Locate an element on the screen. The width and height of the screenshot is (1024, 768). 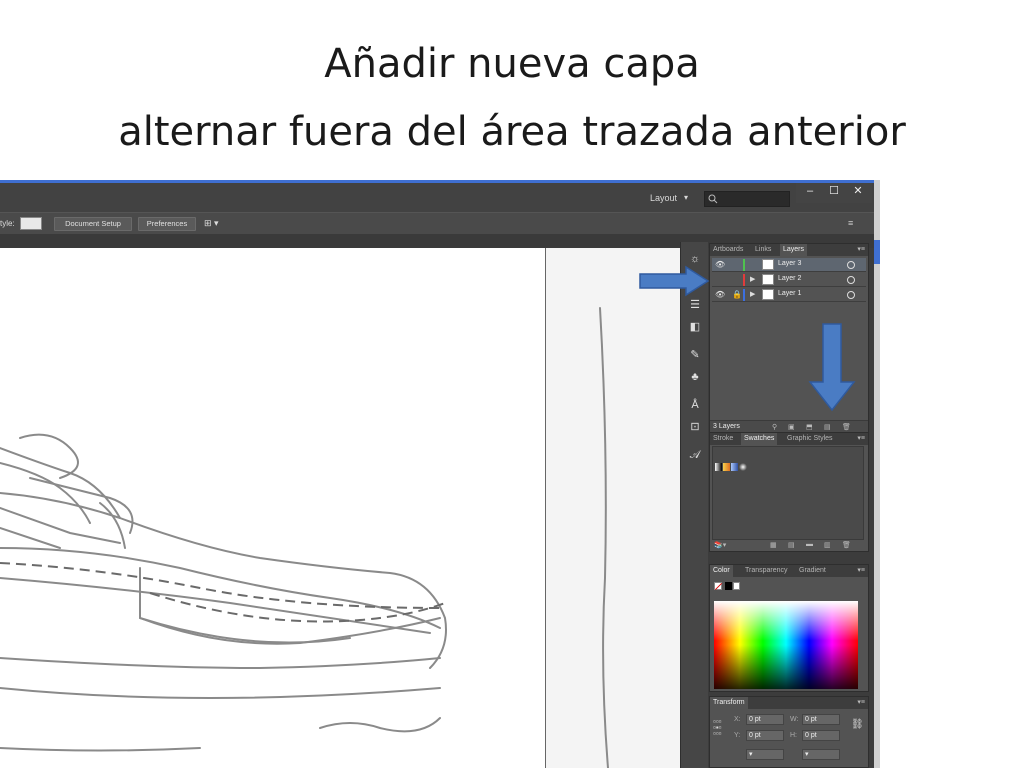
new-sublayer-icon: ⬒ is located at coordinates (809, 427).